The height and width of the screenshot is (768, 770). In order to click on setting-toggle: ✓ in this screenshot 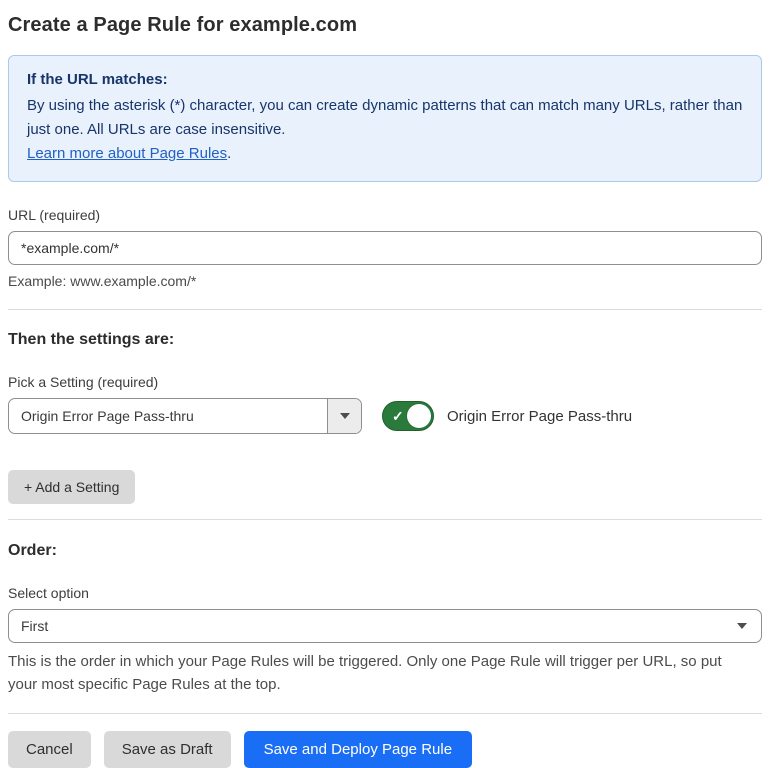, I will do `click(408, 416)`.